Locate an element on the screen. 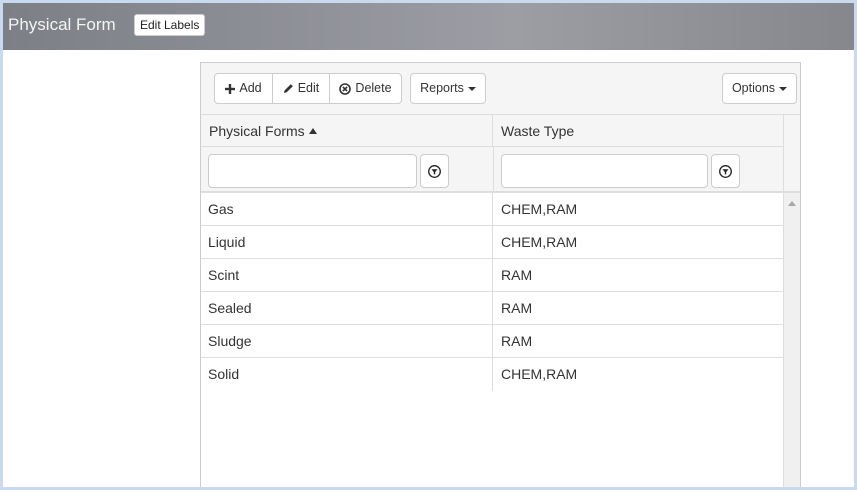 The width and height of the screenshot is (857, 490). edit-button-label: Edit is located at coordinates (308, 88).